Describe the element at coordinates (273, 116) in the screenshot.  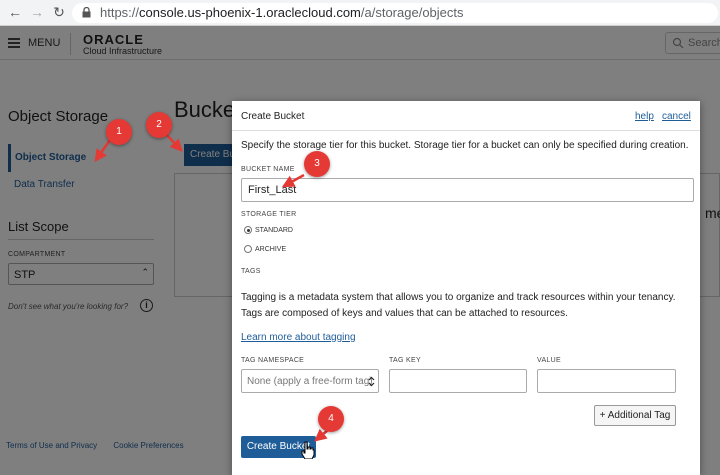
I see `dialog-title: Create Bucket` at that location.